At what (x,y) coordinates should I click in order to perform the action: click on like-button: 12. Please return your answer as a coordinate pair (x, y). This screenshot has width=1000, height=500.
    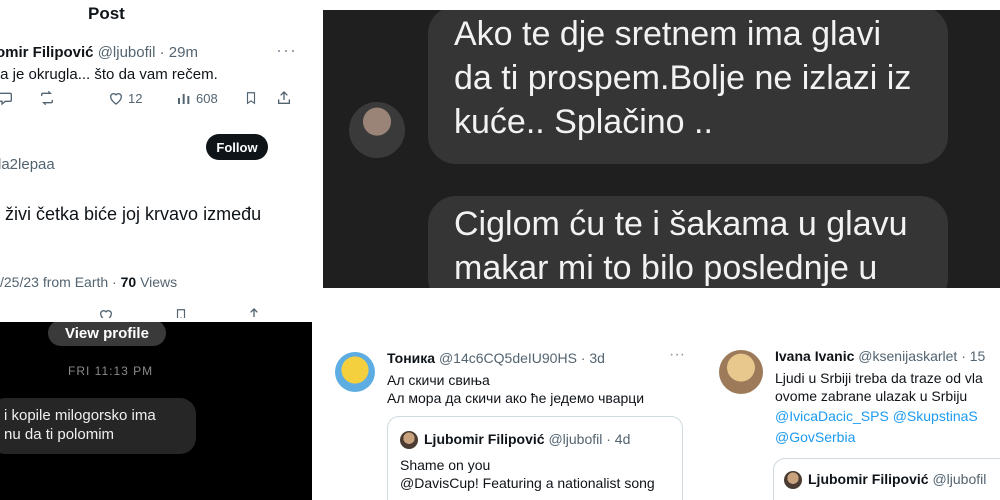
    Looking at the image, I should click on (125, 98).